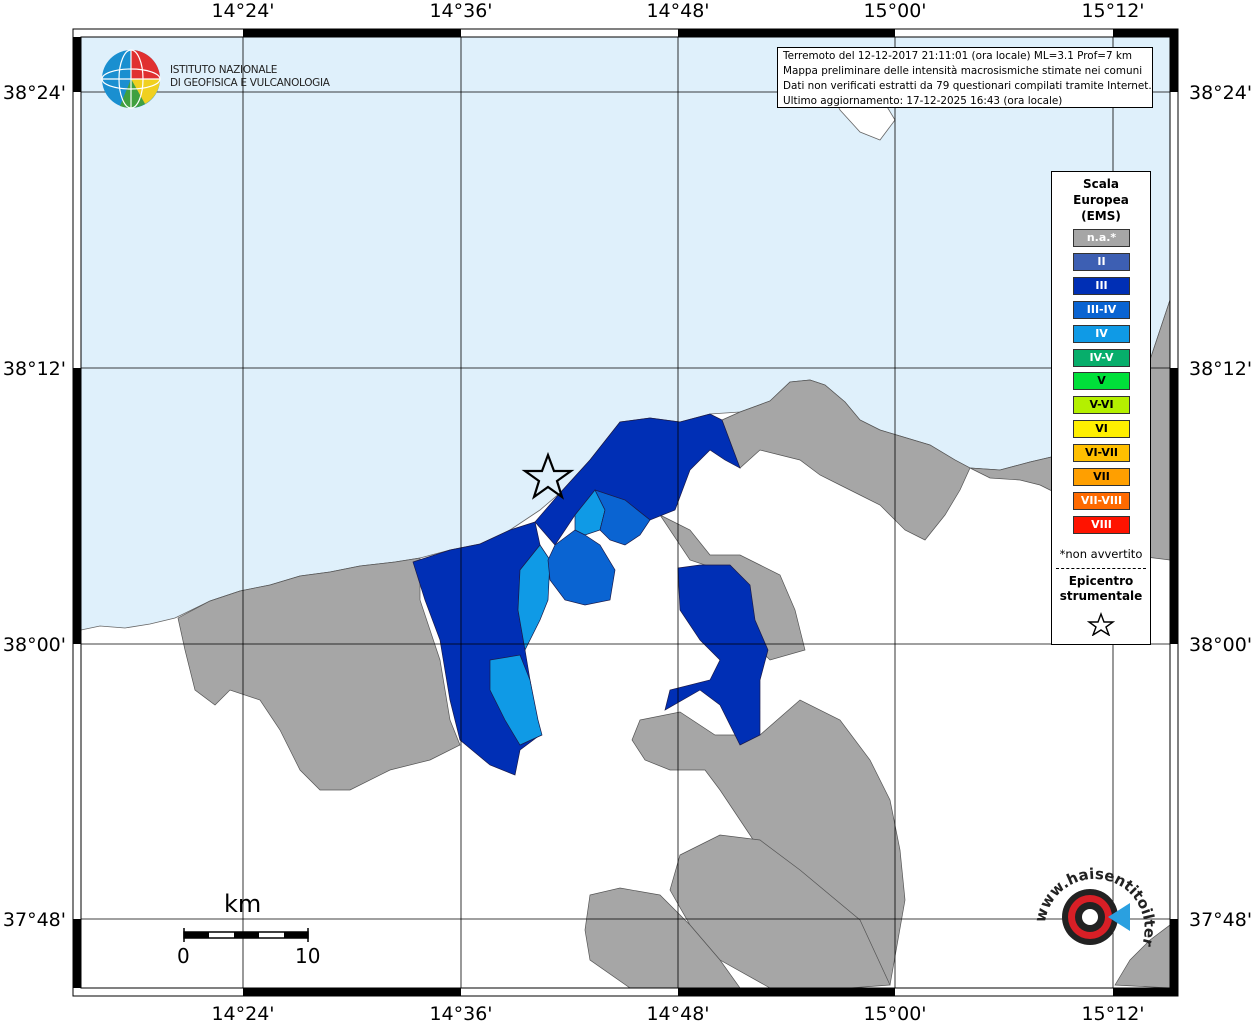 This screenshot has width=1254, height=1024. Describe the element at coordinates (1101, 524) in the screenshot. I see `legend-swatch: VIII` at that location.